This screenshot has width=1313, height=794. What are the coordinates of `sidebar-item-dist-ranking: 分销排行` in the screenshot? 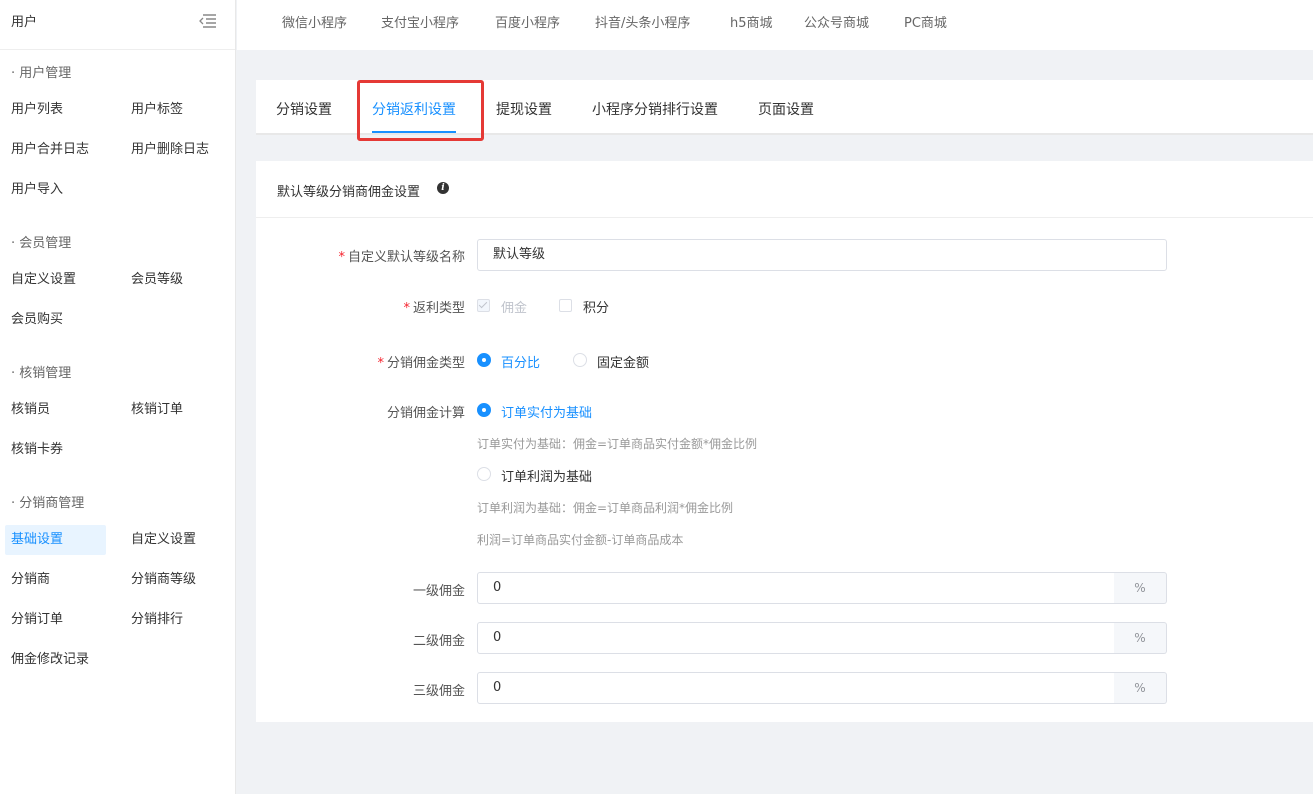 It's located at (157, 620).